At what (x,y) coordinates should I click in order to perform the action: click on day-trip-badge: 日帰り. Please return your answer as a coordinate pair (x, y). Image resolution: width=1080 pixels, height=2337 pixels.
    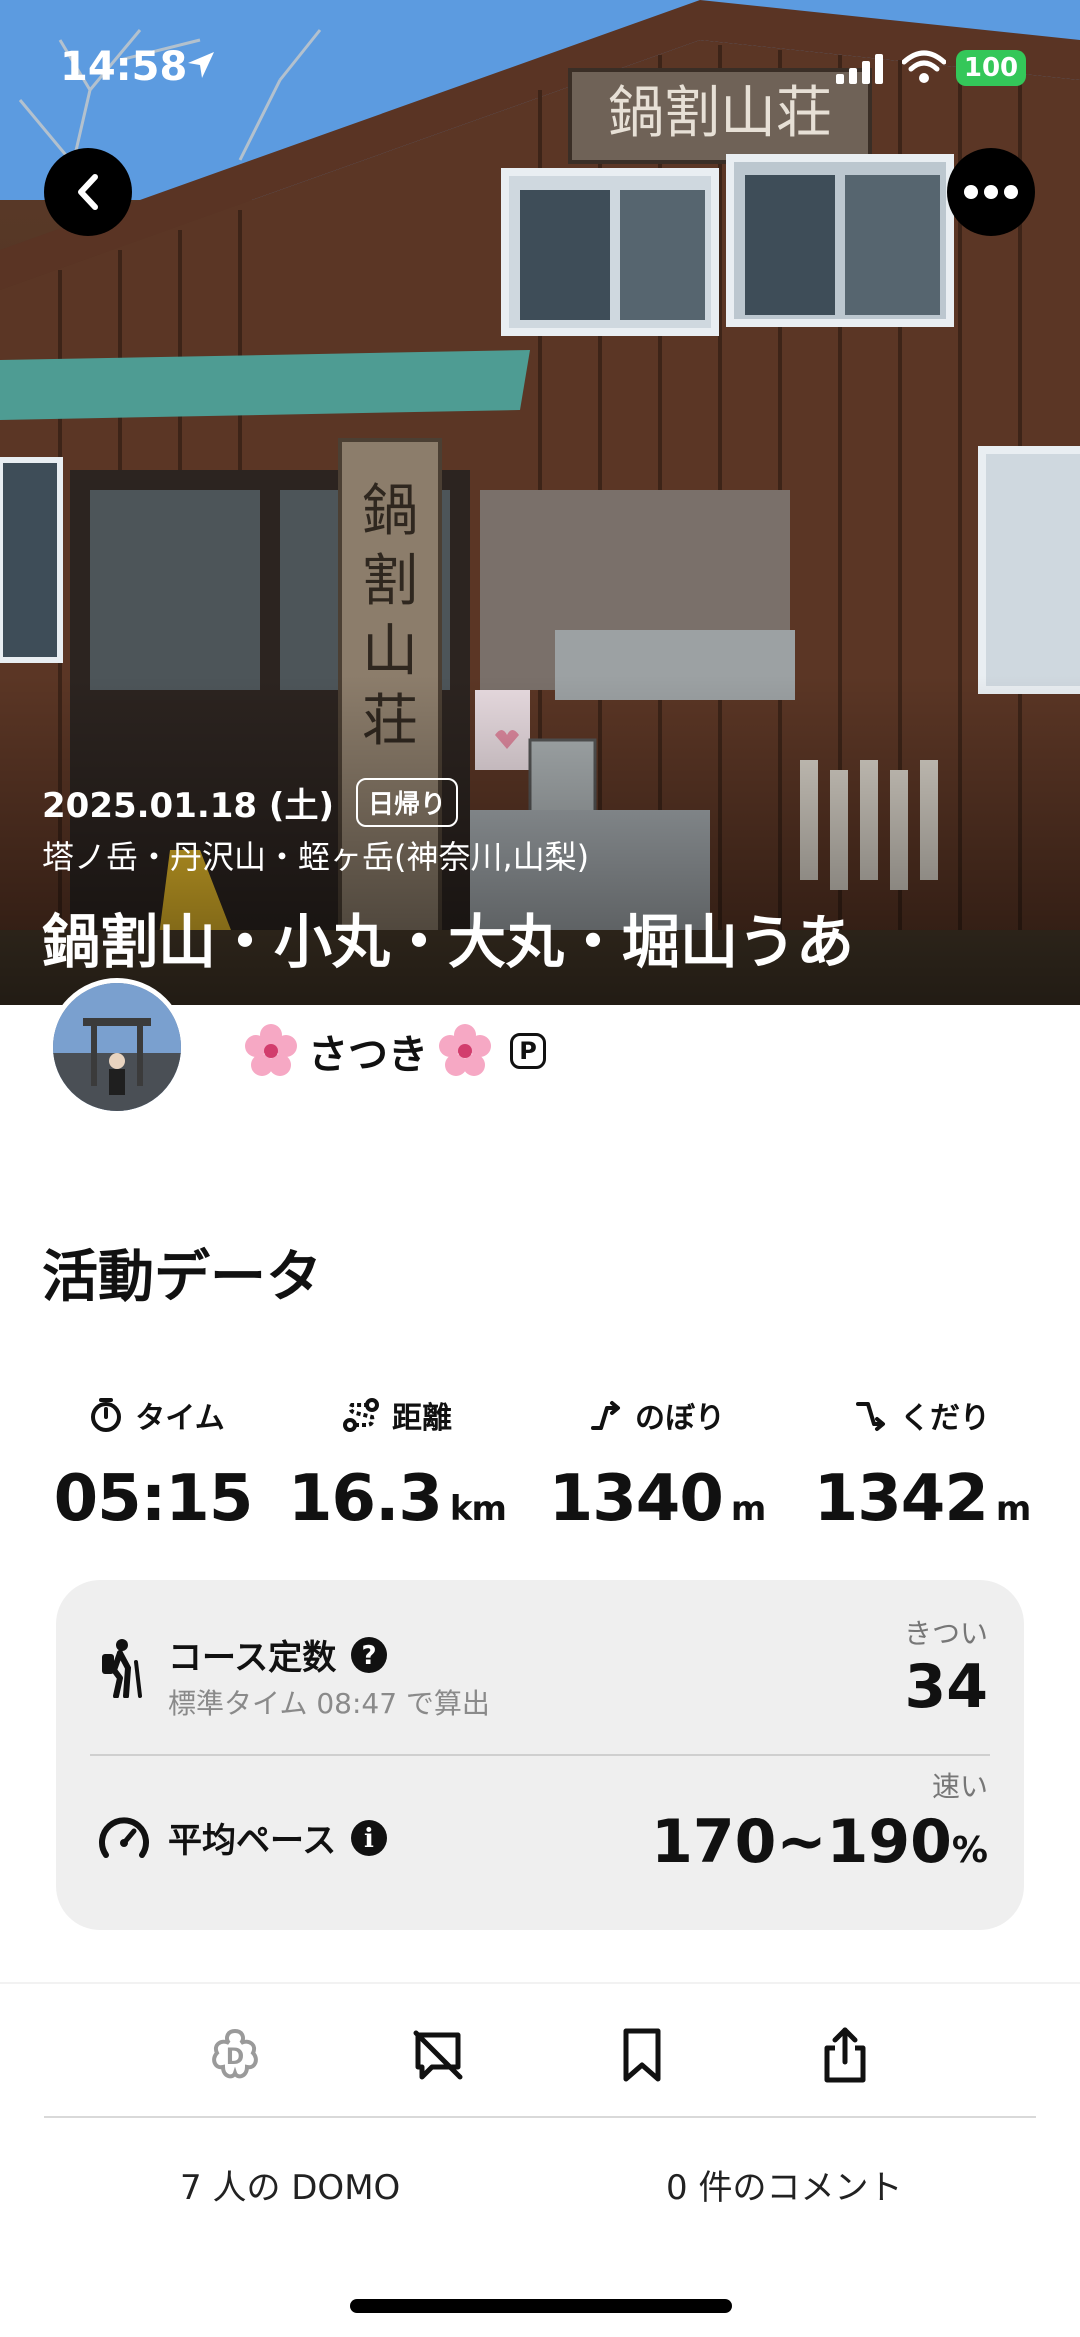
    Looking at the image, I should click on (407, 802).